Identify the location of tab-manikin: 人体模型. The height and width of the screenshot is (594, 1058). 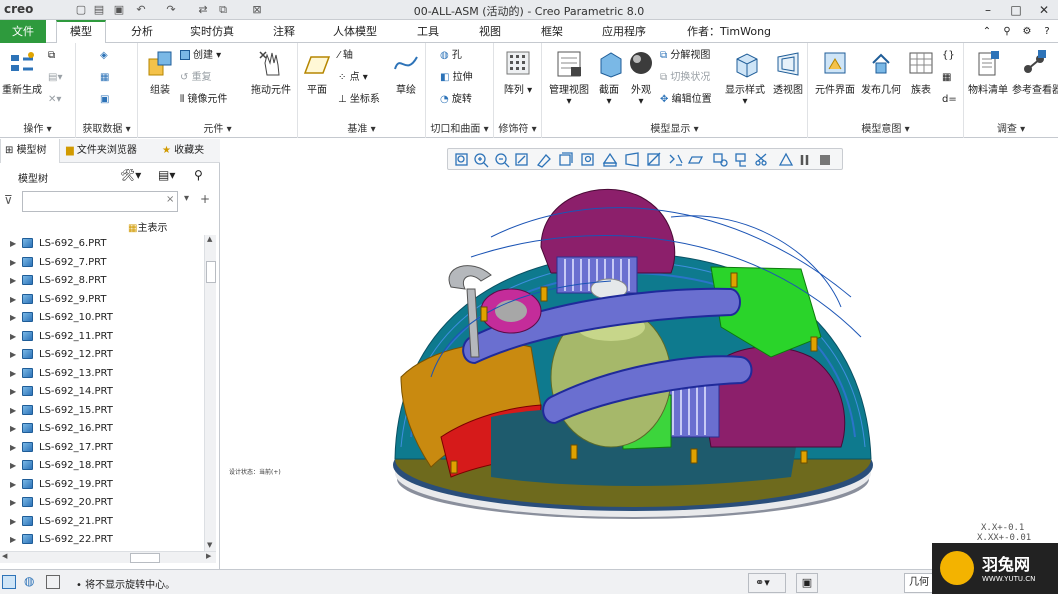
(355, 31).